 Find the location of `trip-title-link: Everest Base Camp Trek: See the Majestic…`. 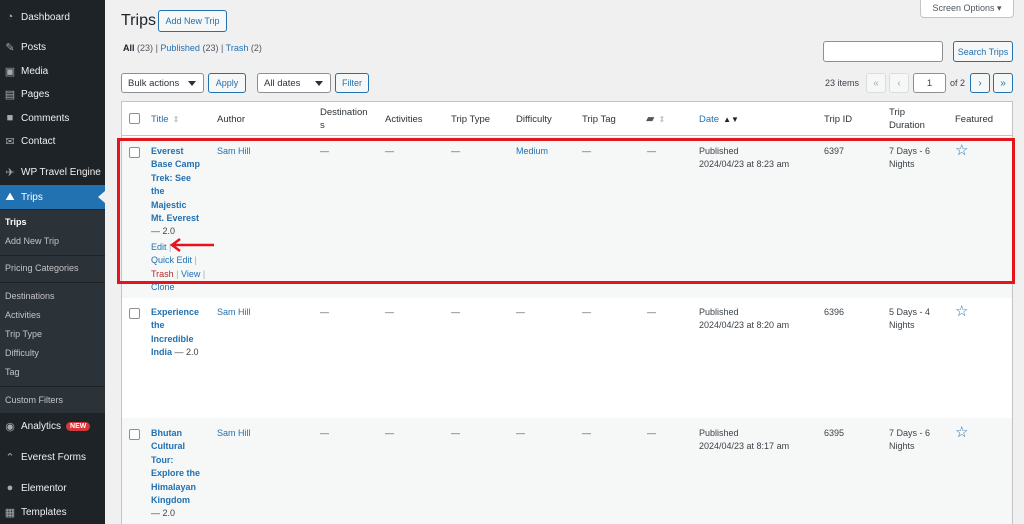

trip-title-link: Everest Base Camp Trek: See the Majestic… is located at coordinates (175, 184).